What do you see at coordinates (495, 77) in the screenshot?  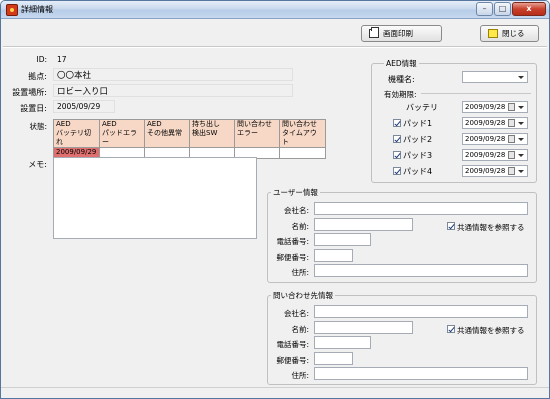 I see `model-select` at bounding box center [495, 77].